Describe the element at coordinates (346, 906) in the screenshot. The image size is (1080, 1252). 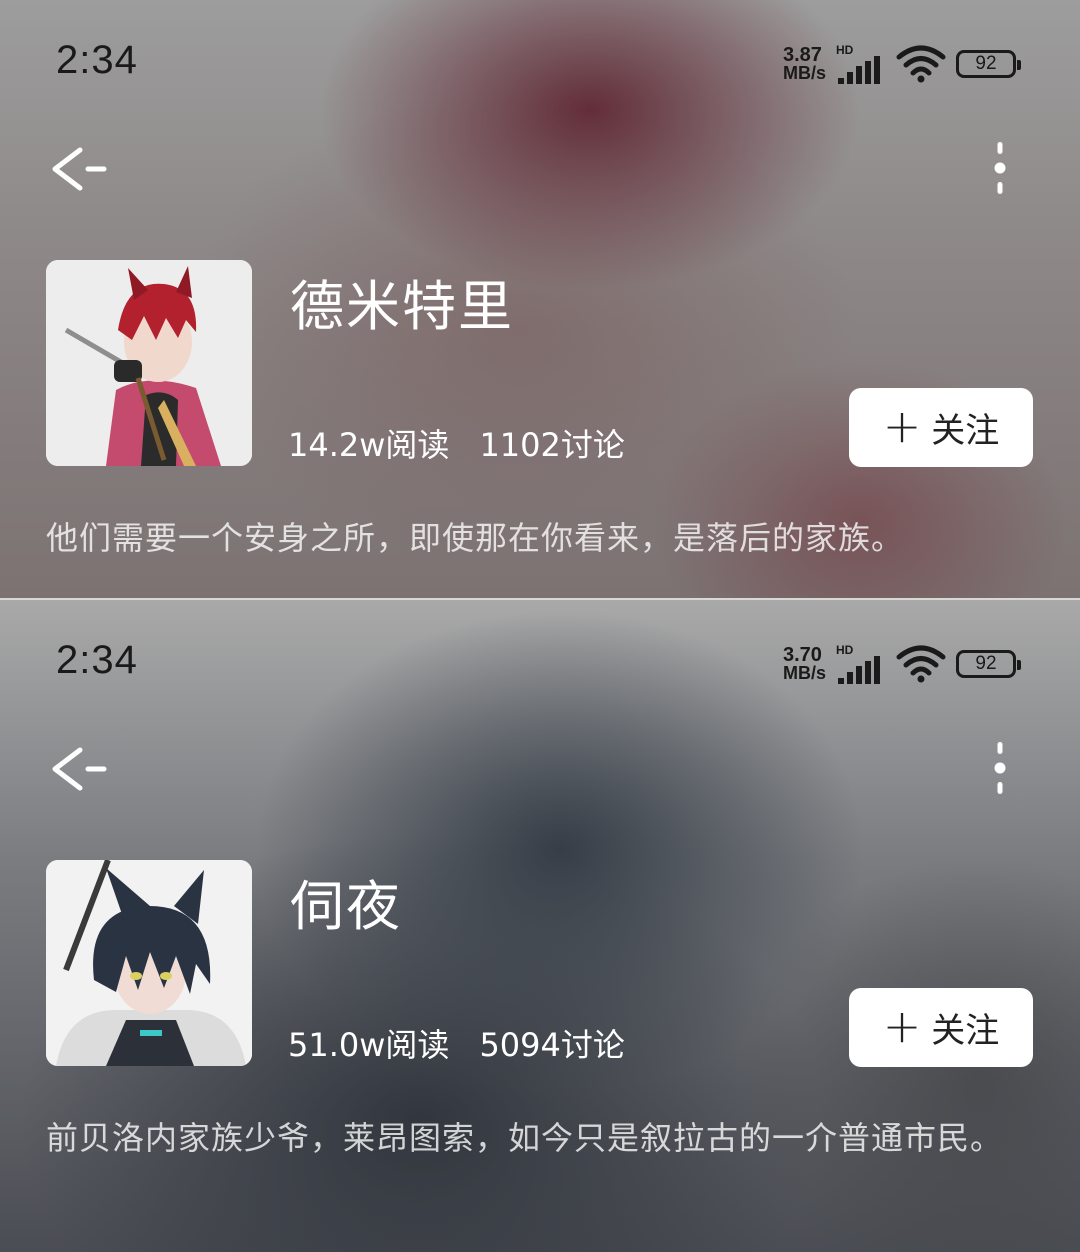
I see `topic-title: 伺夜` at that location.